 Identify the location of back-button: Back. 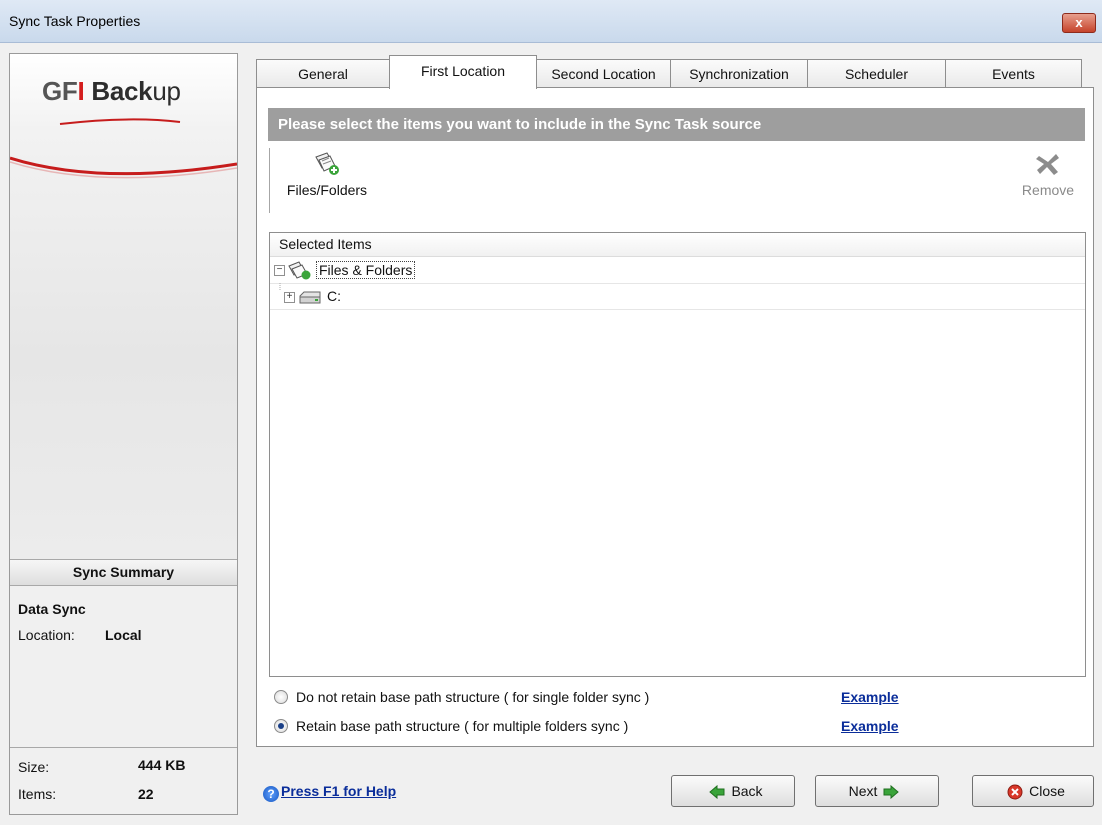
(733, 791).